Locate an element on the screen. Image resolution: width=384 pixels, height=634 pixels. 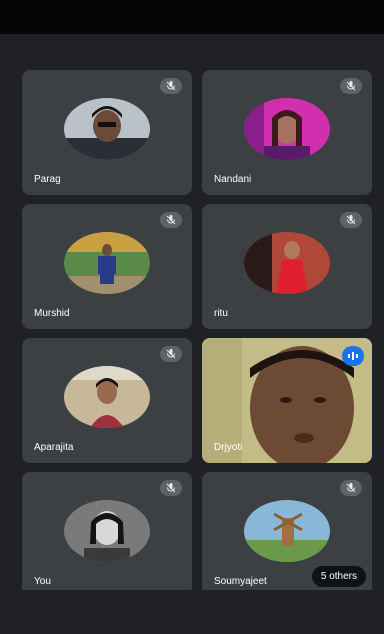
participant-tile-nandani: Nandani is located at coordinates (287, 132).